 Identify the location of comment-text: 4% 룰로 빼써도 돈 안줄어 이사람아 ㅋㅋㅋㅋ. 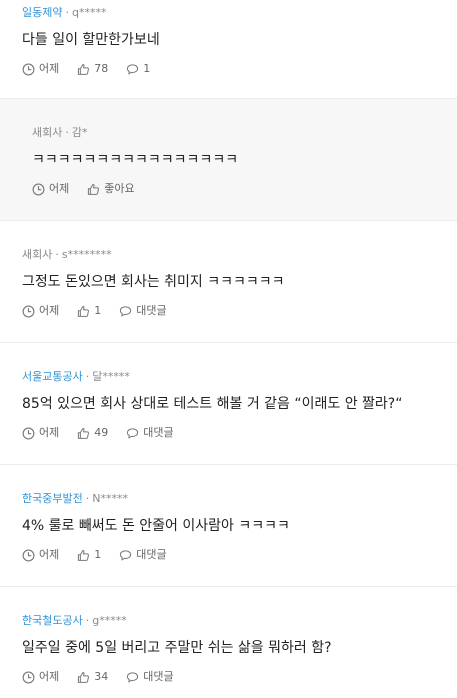
(156, 526).